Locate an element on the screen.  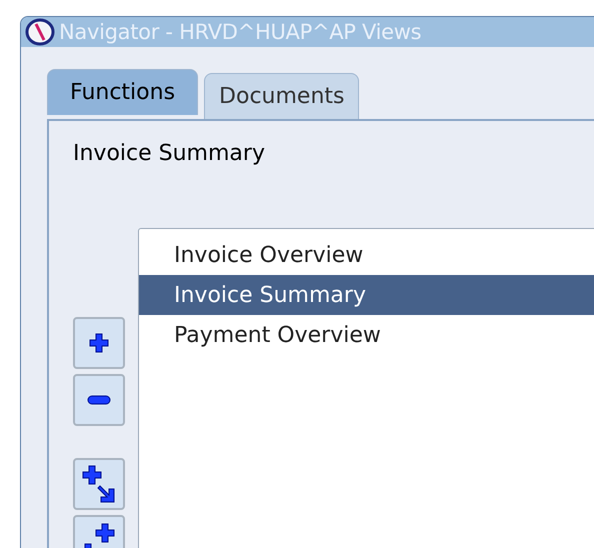
function-label: Invoice Summary is located at coordinates (169, 153).